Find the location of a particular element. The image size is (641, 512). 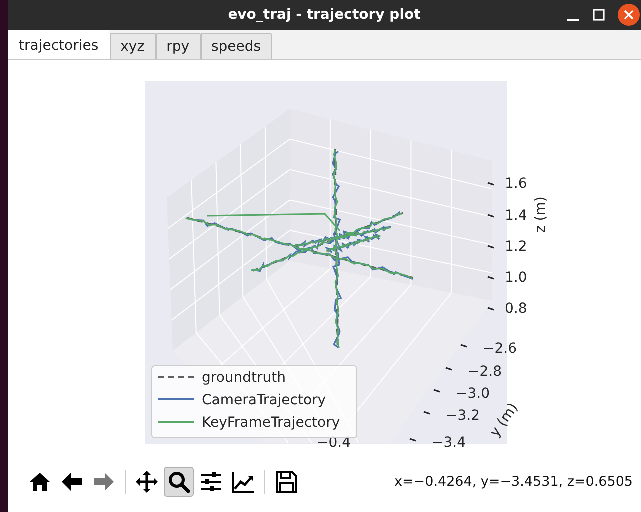

legend-label: groundtruth is located at coordinates (244, 378).